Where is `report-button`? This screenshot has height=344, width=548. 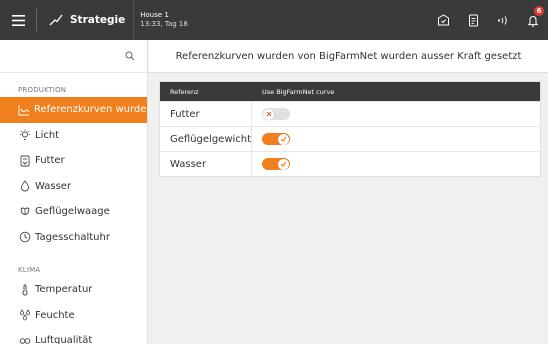 report-button is located at coordinates (473, 20).